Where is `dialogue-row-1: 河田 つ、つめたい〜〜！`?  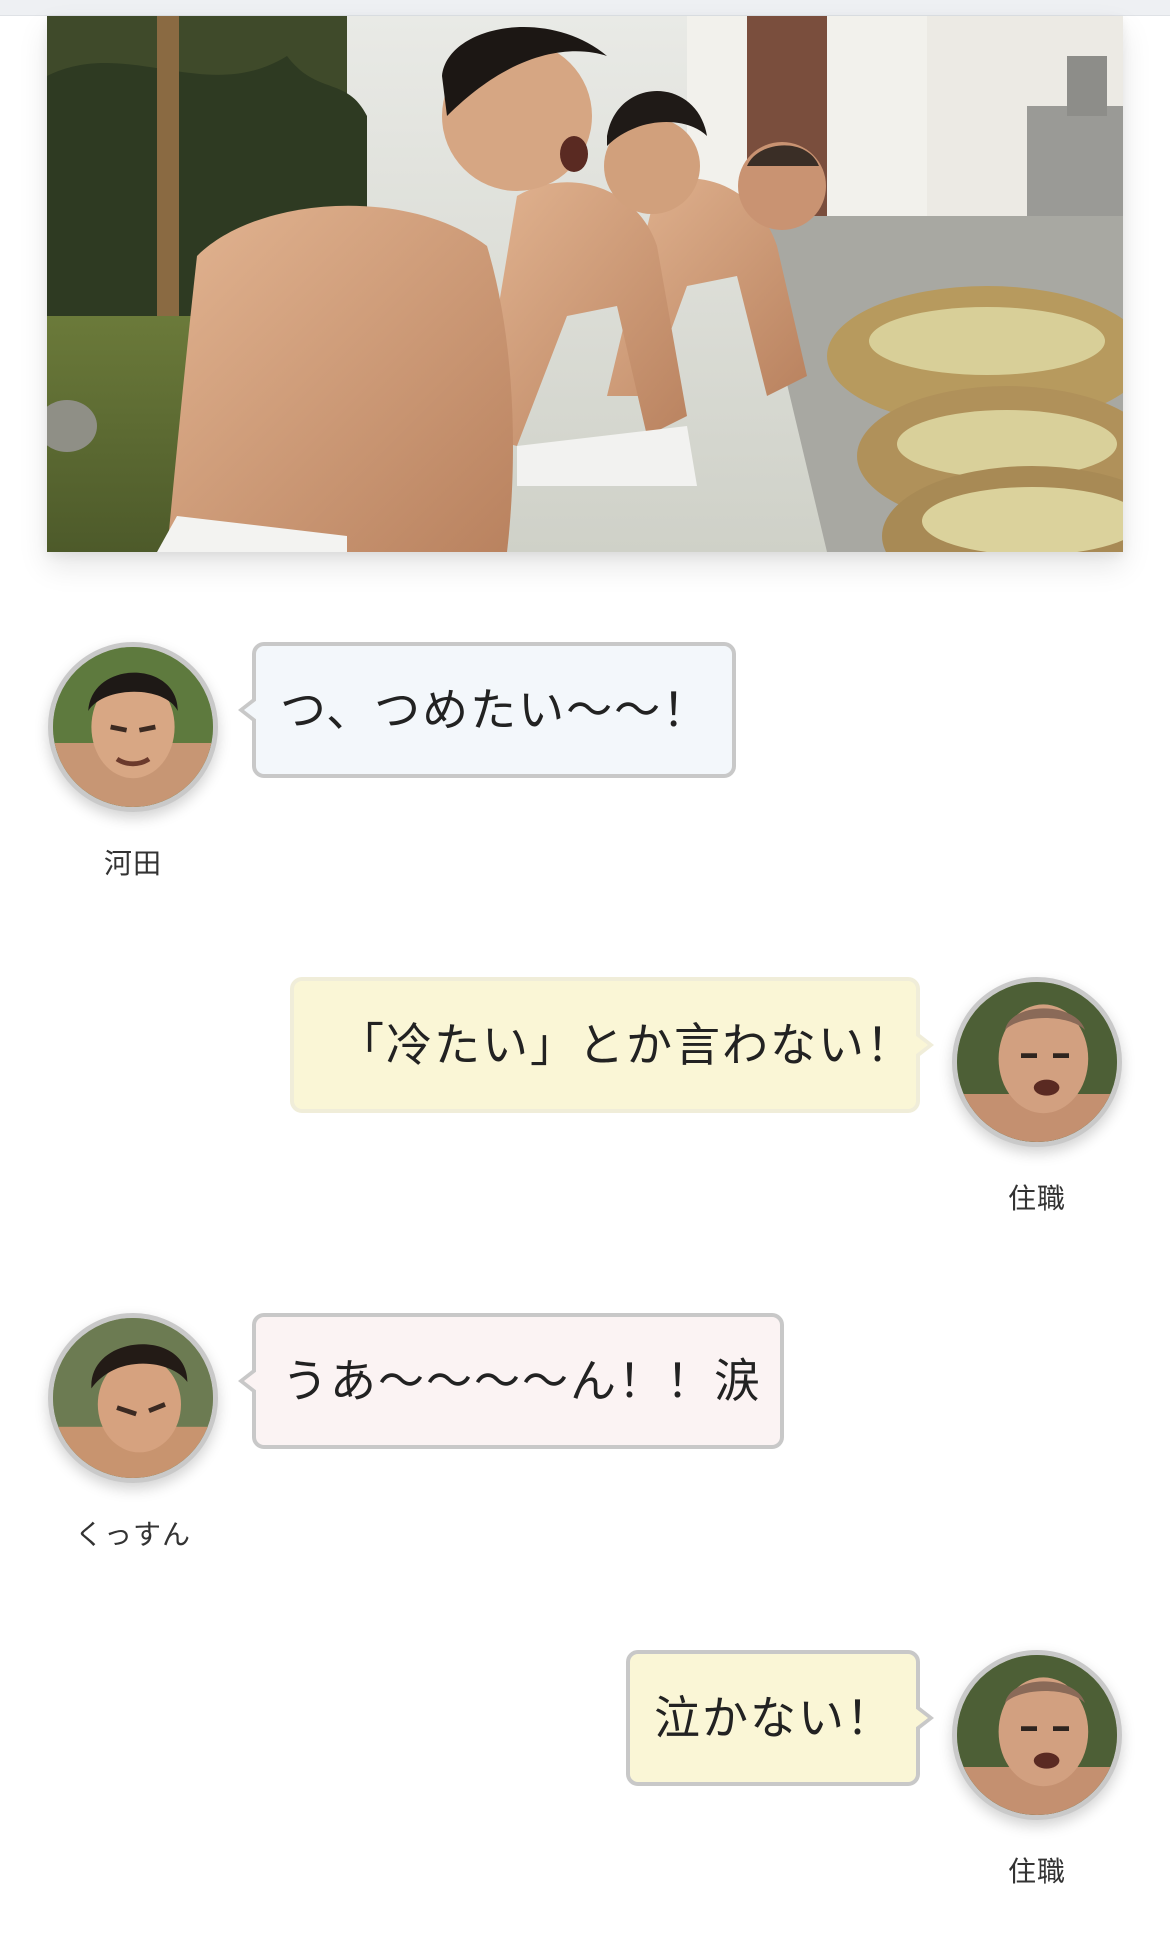
dialogue-row-1: 河田 つ、つめたい〜〜！ is located at coordinates (585, 767).